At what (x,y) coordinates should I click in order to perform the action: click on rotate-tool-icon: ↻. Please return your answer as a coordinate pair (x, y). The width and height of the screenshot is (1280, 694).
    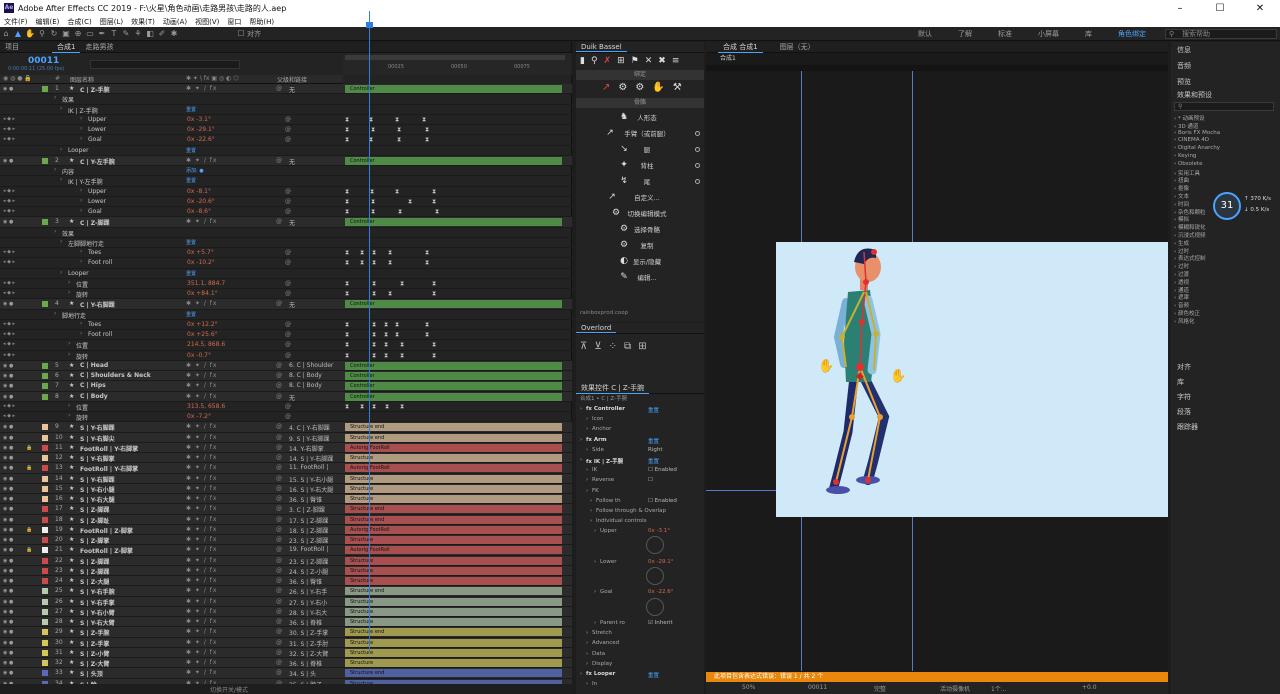
    Looking at the image, I should click on (54, 34).